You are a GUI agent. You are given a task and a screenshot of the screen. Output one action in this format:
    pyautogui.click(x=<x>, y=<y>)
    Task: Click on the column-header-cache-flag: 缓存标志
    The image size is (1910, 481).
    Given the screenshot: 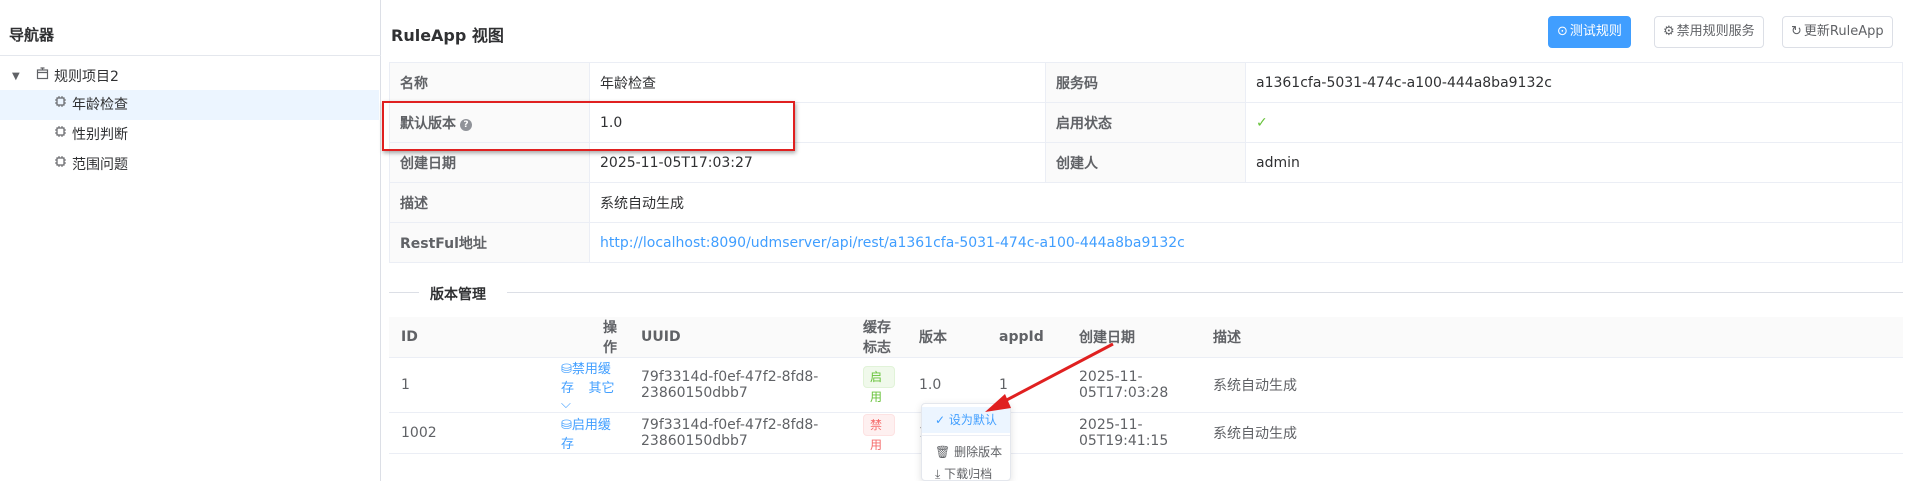 What is the action you would take?
    pyautogui.click(x=879, y=337)
    